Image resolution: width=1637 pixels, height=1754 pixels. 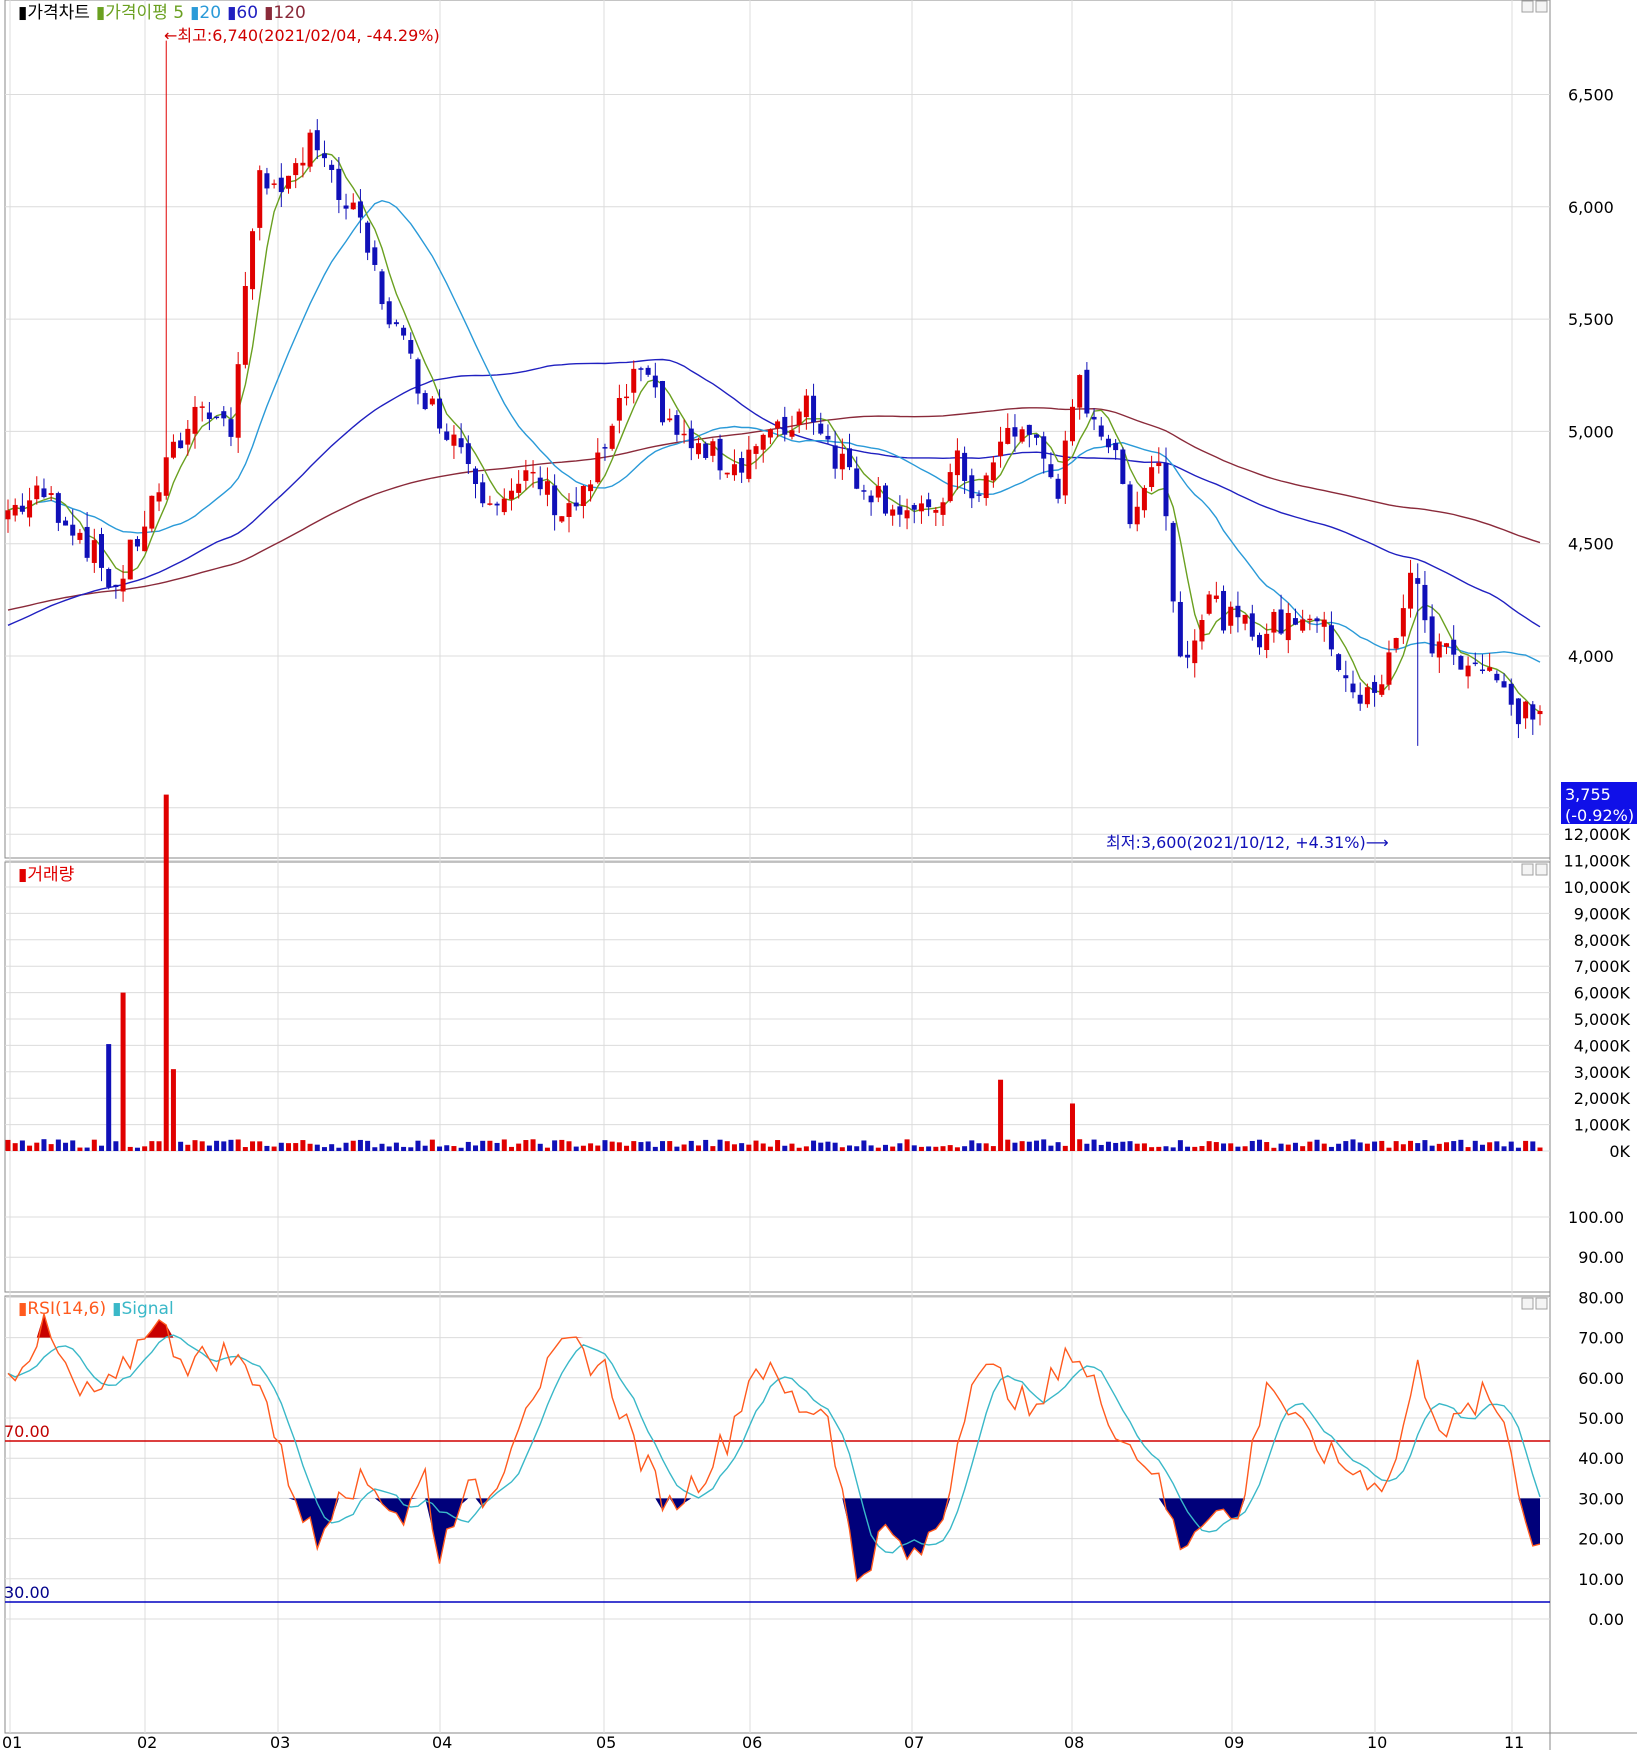 I want to click on volume-tick-label: 6,000K, so click(x=1602, y=993).